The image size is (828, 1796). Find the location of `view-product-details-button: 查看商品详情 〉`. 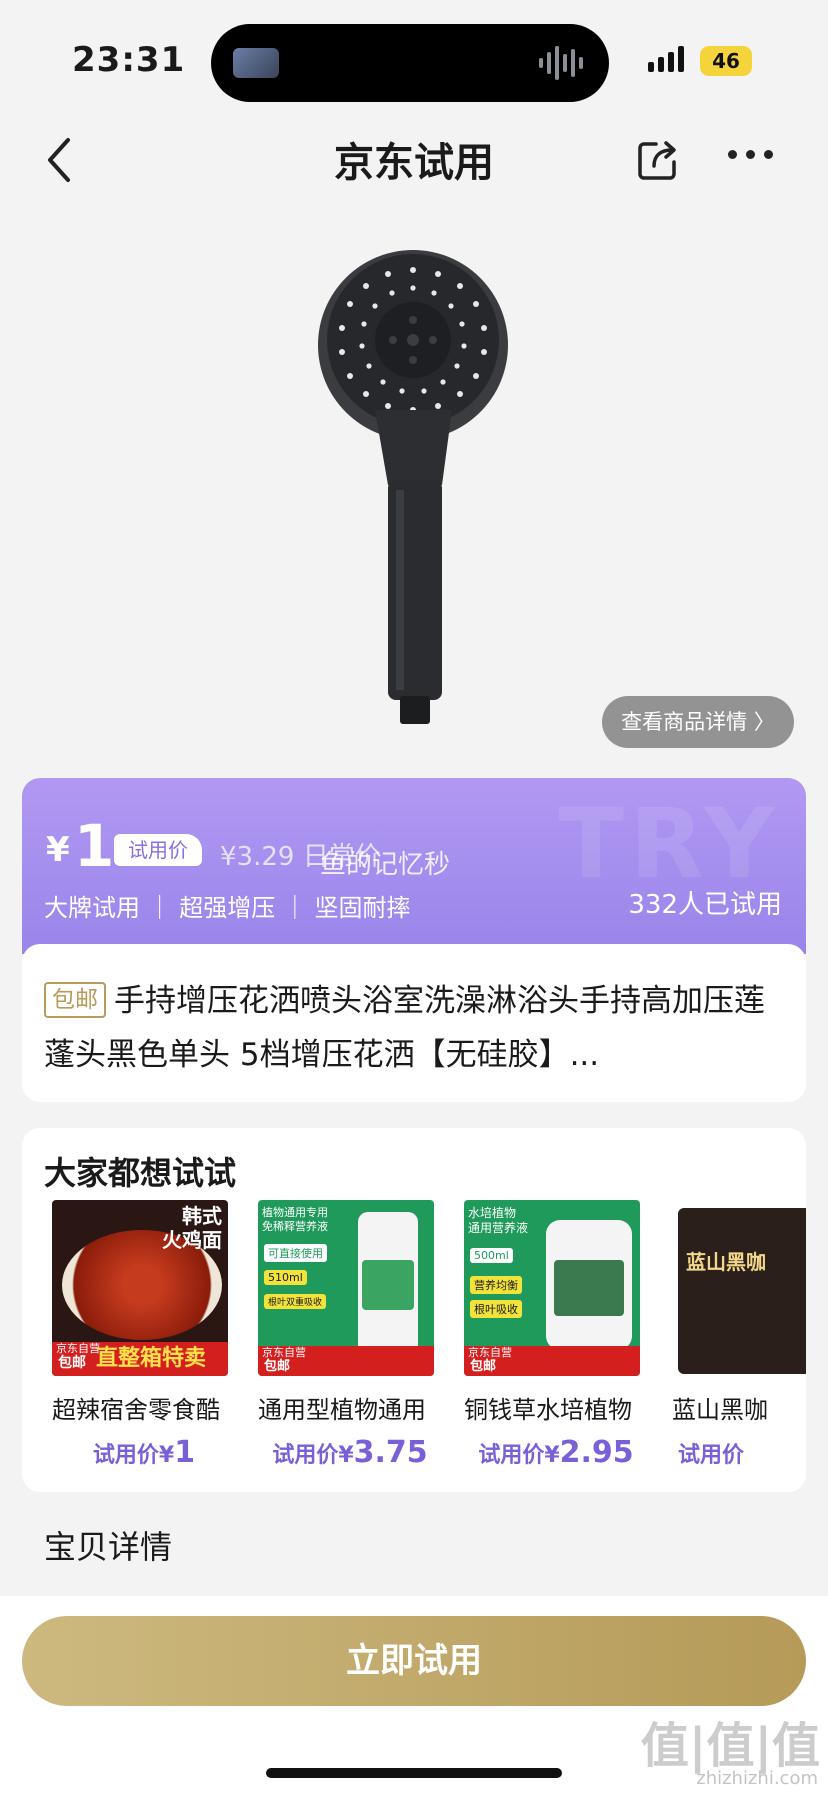

view-product-details-button: 查看商品详情 〉 is located at coordinates (698, 722).